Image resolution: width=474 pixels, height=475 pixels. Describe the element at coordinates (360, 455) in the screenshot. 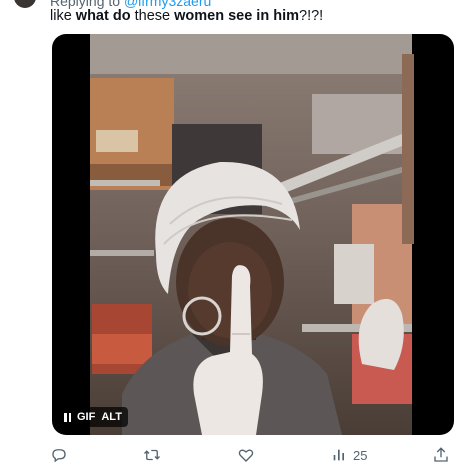

I see `views-count: 25` at that location.